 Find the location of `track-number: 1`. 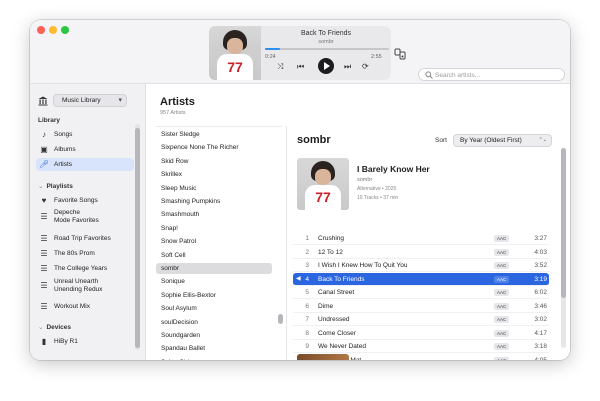

track-number: 1 is located at coordinates (307, 238).